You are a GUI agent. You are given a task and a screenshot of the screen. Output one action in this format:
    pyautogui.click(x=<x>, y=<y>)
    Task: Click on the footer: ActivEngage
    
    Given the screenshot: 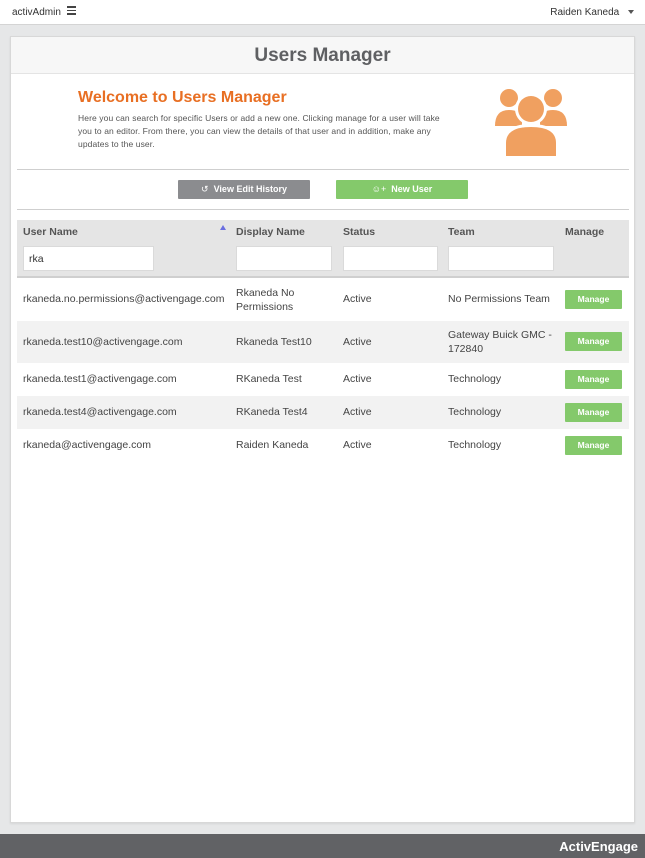 What is the action you would take?
    pyautogui.click(x=322, y=846)
    